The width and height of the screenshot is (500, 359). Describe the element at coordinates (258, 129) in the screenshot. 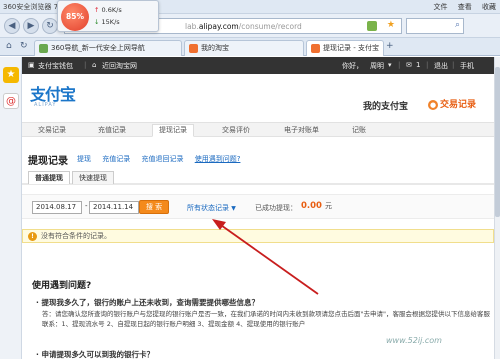

I see `main-nav: 交易记录 充值记录 提现记录 交易评价 电子对账单 记账` at that location.